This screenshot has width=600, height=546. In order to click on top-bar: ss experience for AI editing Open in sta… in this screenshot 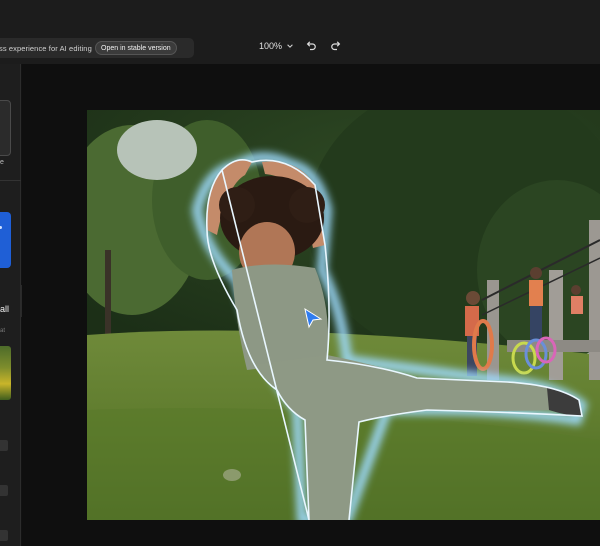, I will do `click(300, 32)`.